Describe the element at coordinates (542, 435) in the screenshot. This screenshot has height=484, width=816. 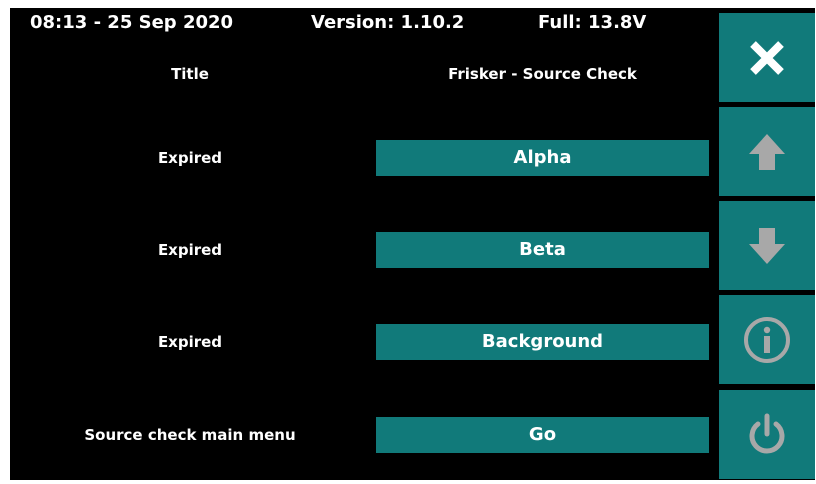
I see `go-button: Go` at that location.